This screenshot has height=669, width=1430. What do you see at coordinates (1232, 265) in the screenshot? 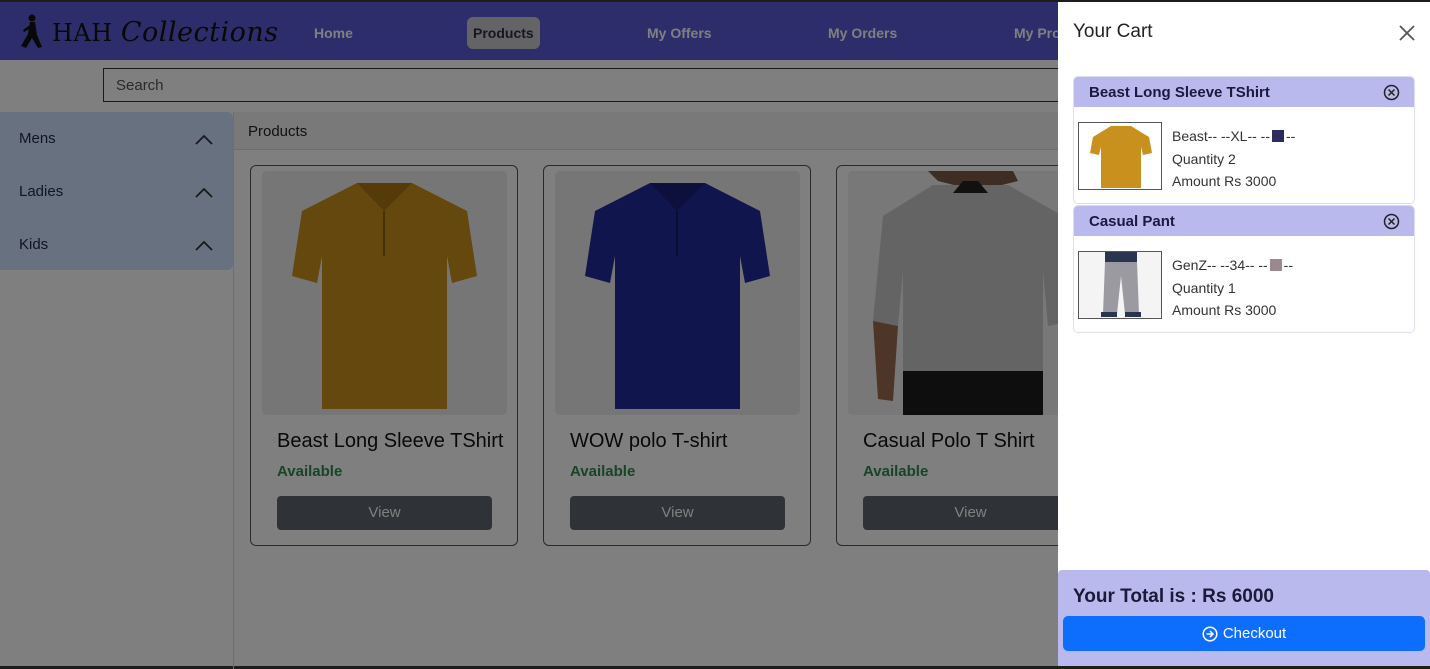
I see `variant-line: GenZ-- --34-- -- --` at bounding box center [1232, 265].